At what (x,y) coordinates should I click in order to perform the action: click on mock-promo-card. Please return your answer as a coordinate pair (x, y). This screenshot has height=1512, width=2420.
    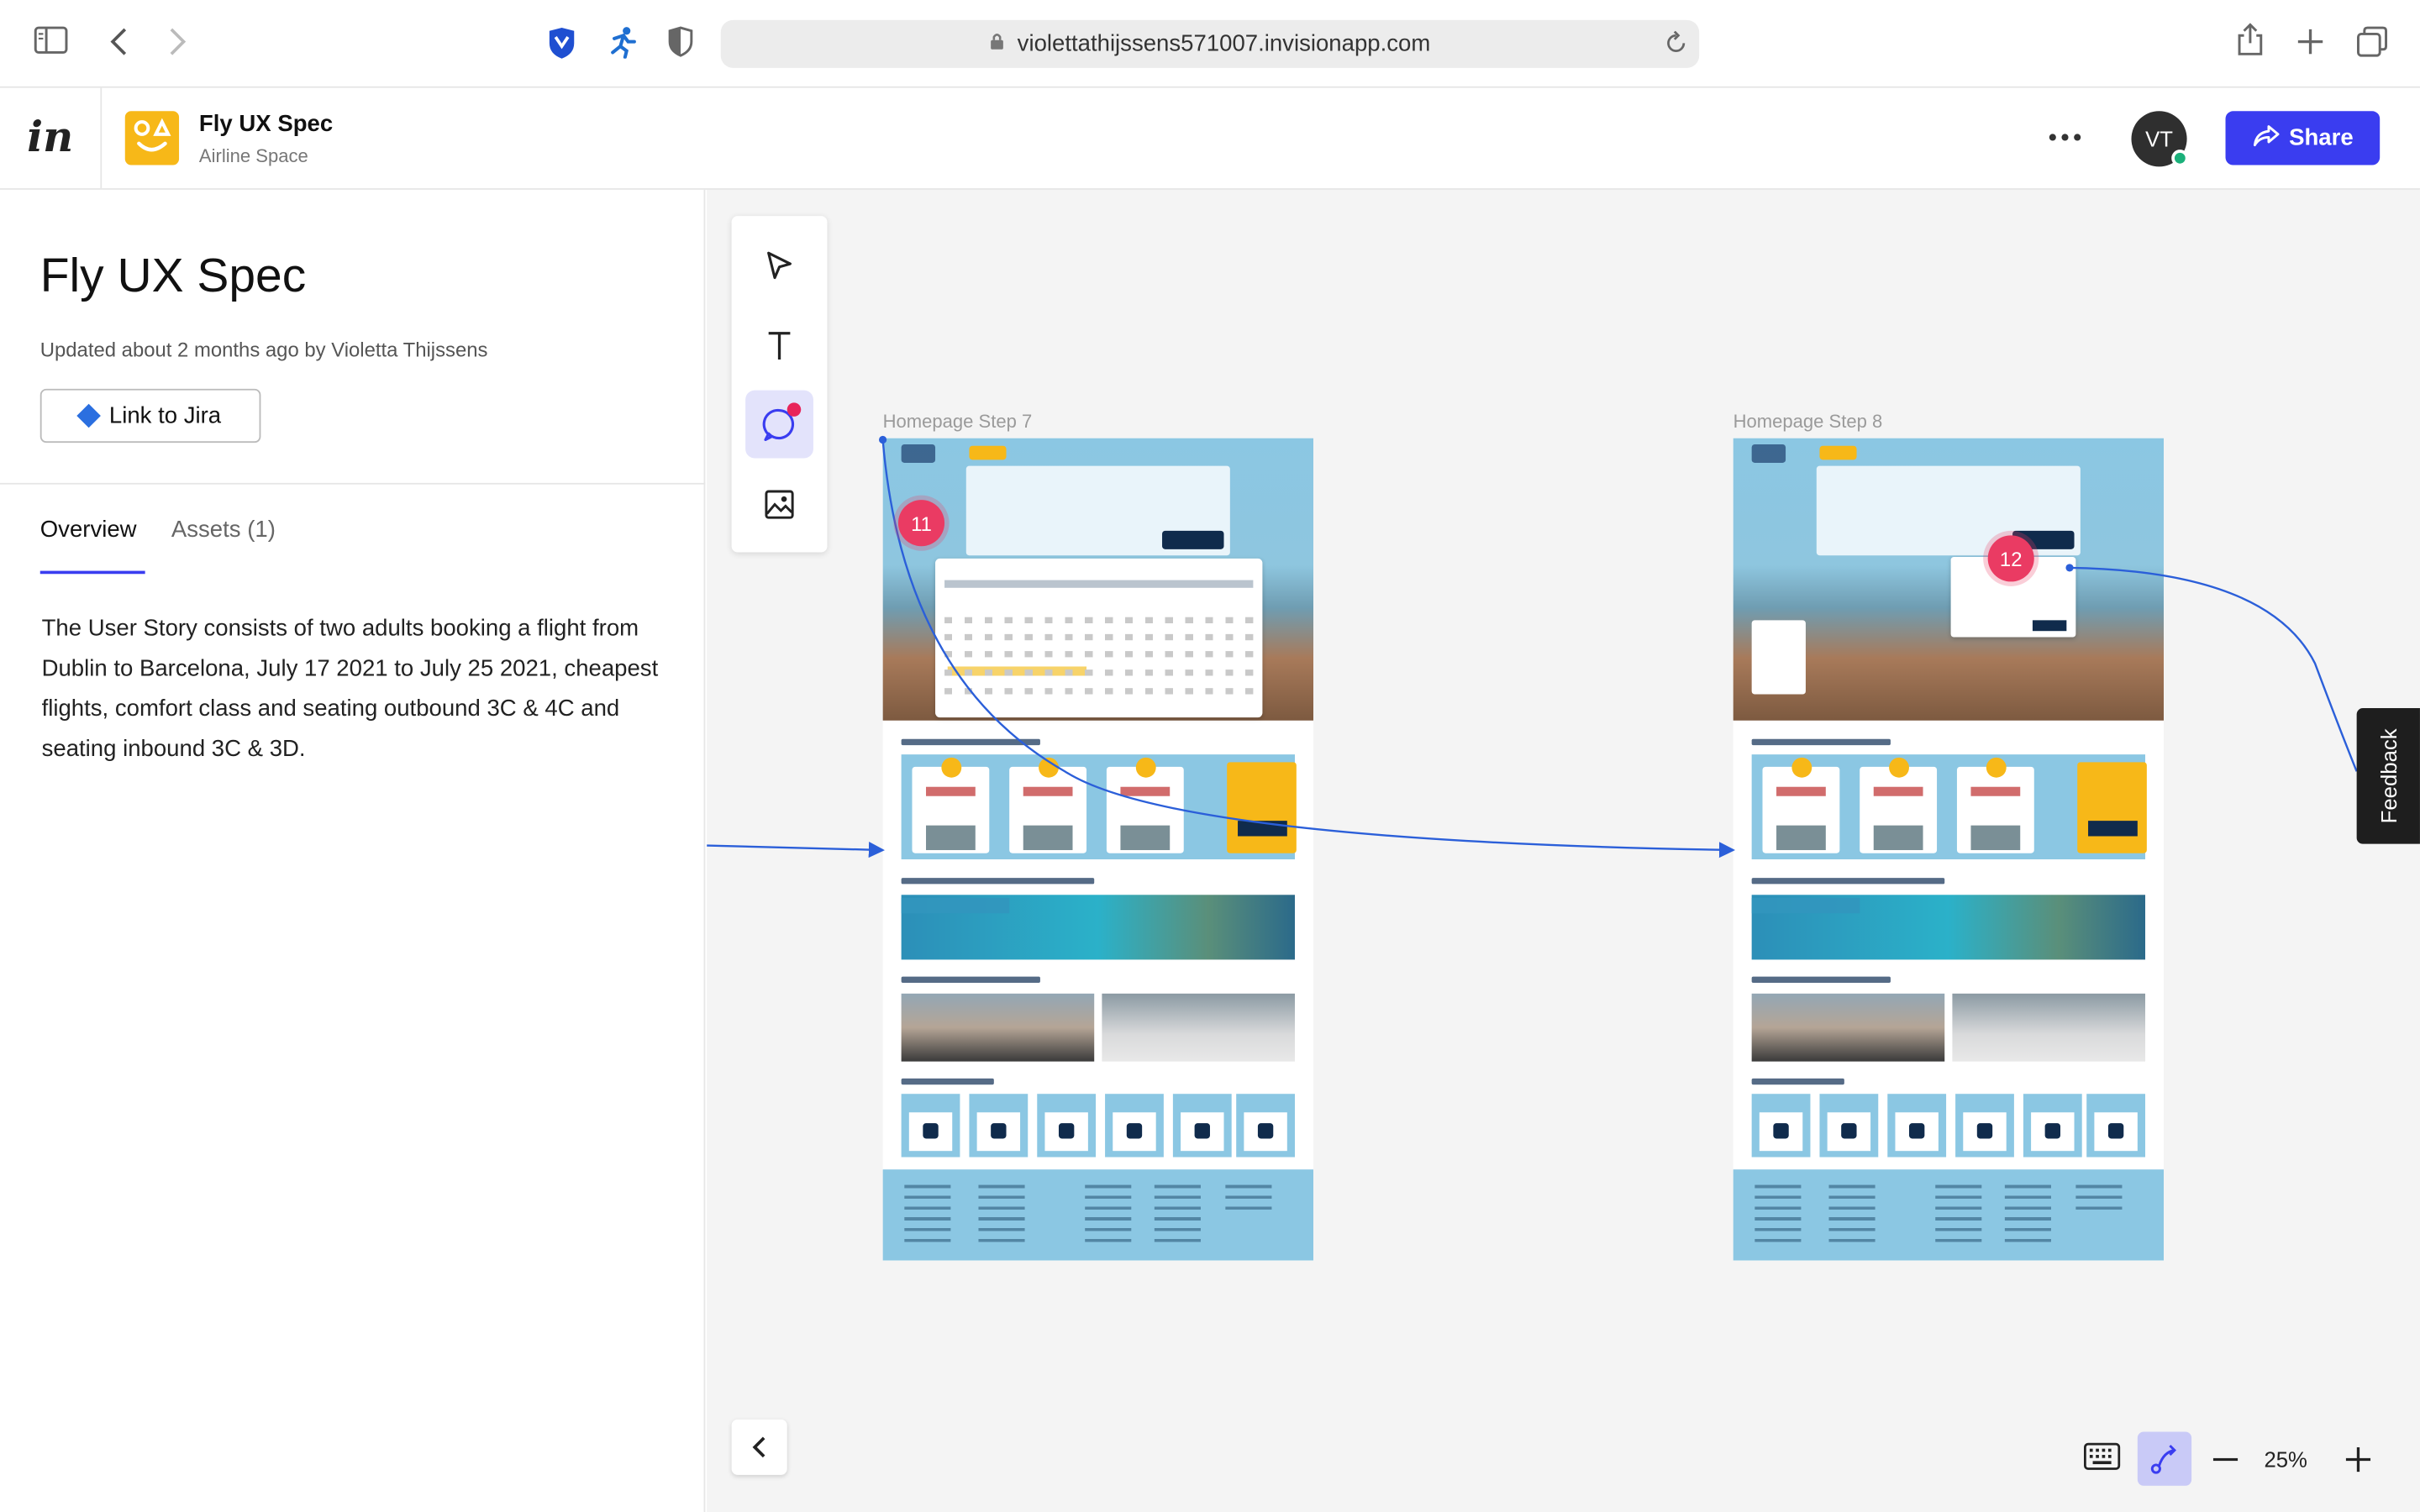
    Looking at the image, I should click on (1779, 657).